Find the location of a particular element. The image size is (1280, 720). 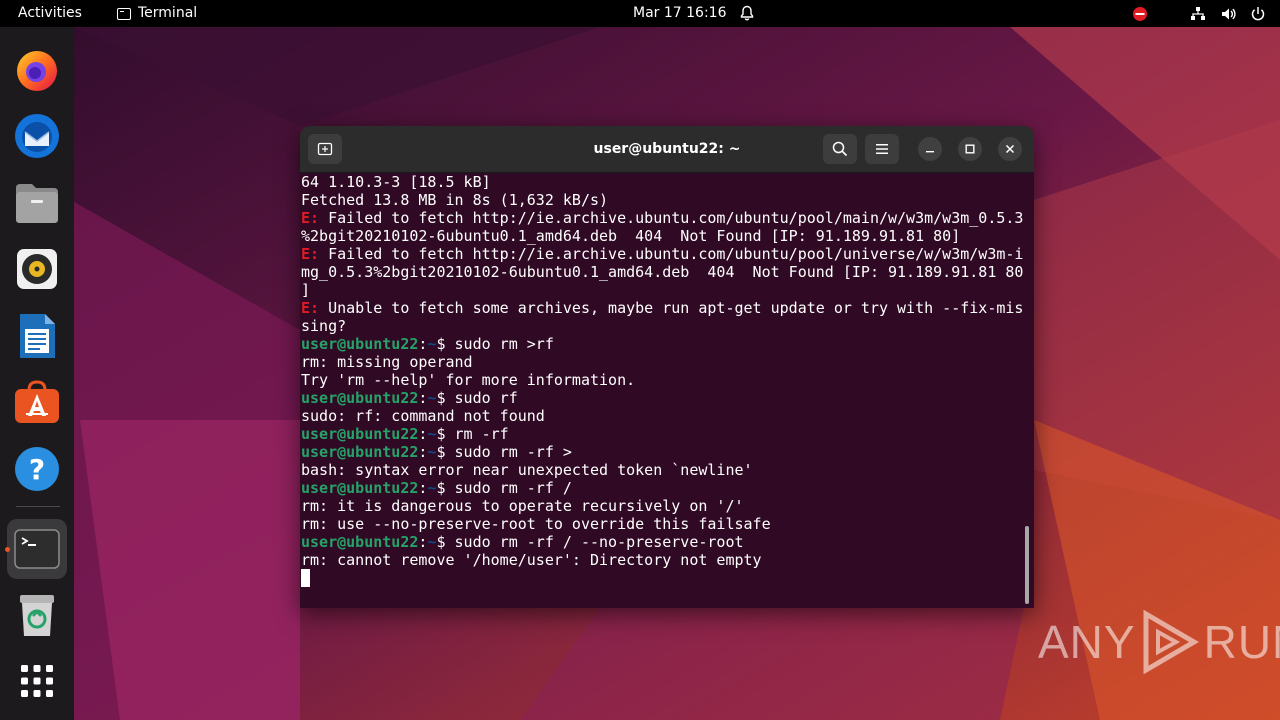

terminal-line: Fetched 13.8 MB in 8s (1,632 kB/s) is located at coordinates (661, 200).